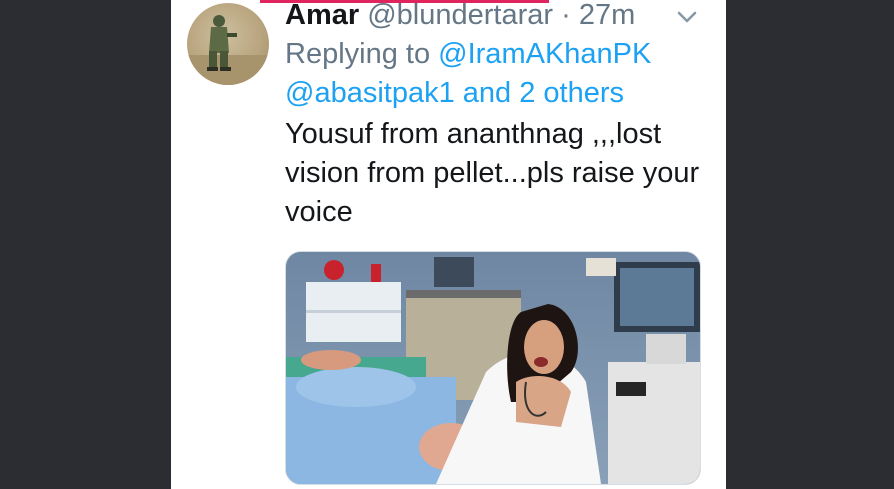 The height and width of the screenshot is (489, 894). I want to click on avatar, so click(228, 44).